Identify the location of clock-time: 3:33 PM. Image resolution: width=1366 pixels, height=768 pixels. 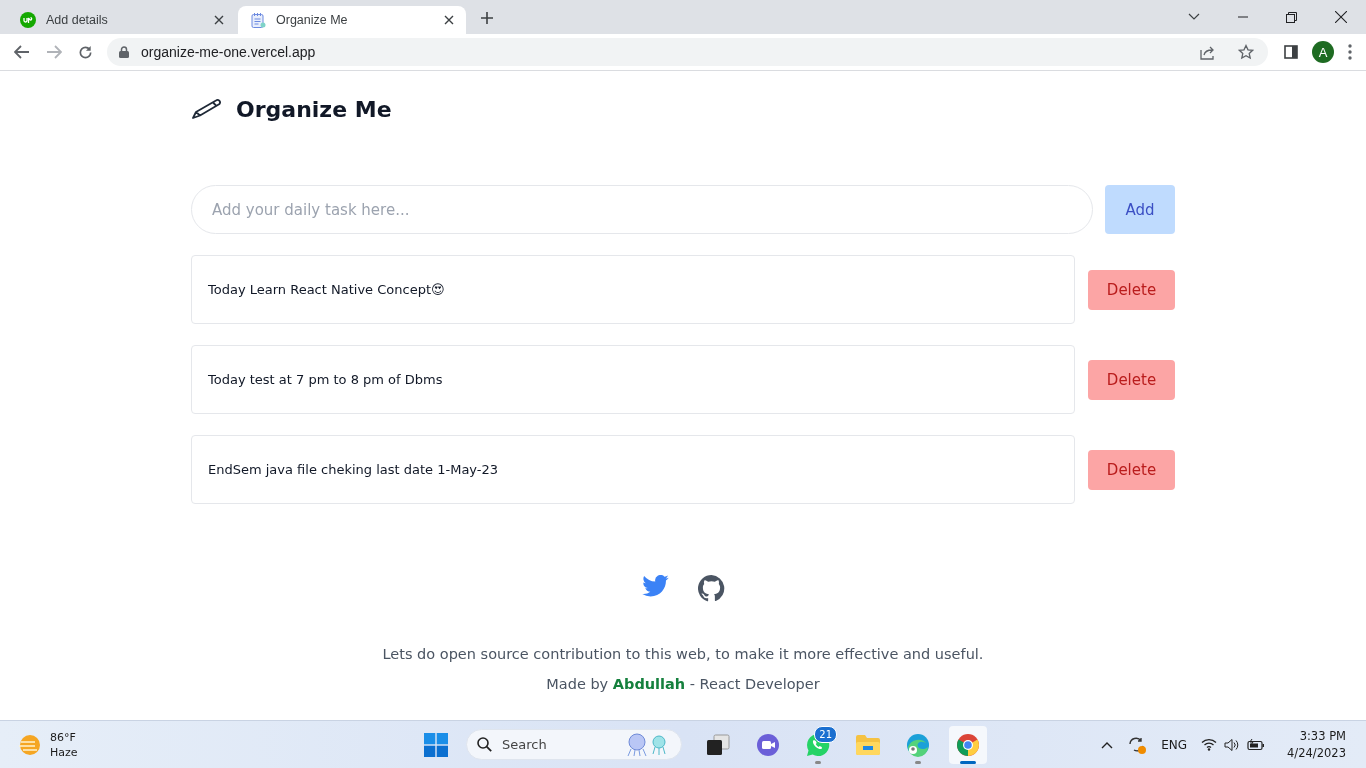
(1322, 736).